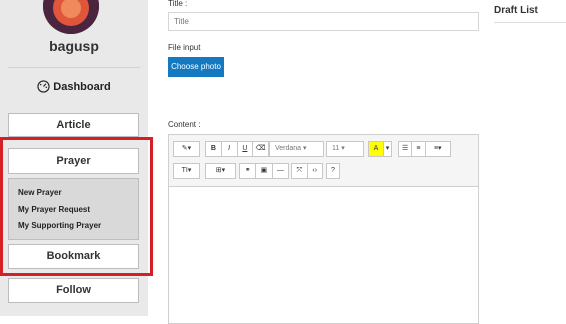 The image size is (566, 324). Describe the element at coordinates (184, 47) in the screenshot. I see `file-input-label: File input` at that location.